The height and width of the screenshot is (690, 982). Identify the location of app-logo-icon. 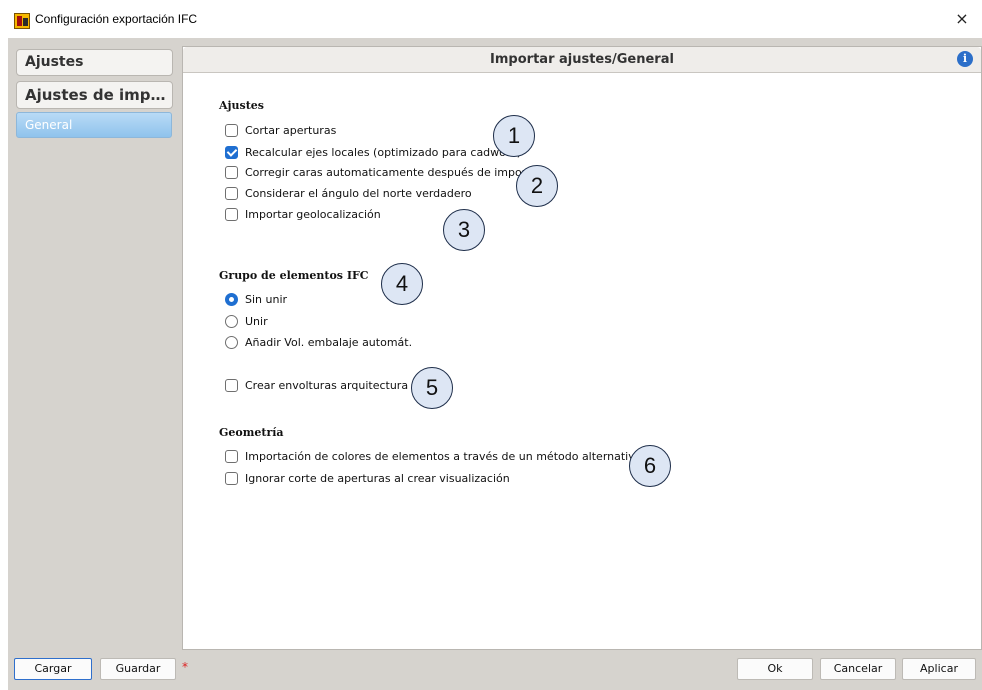
(22, 21).